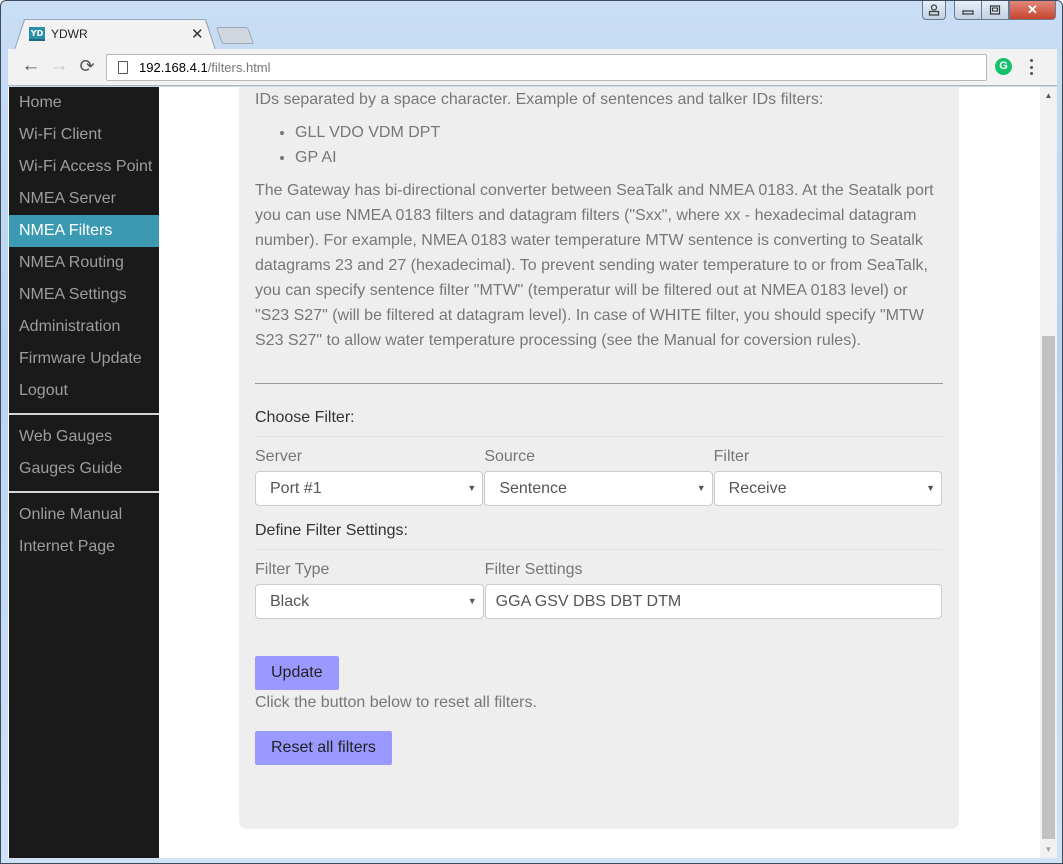  What do you see at coordinates (69, 34) in the screenshot?
I see `tab-title: YDWR` at bounding box center [69, 34].